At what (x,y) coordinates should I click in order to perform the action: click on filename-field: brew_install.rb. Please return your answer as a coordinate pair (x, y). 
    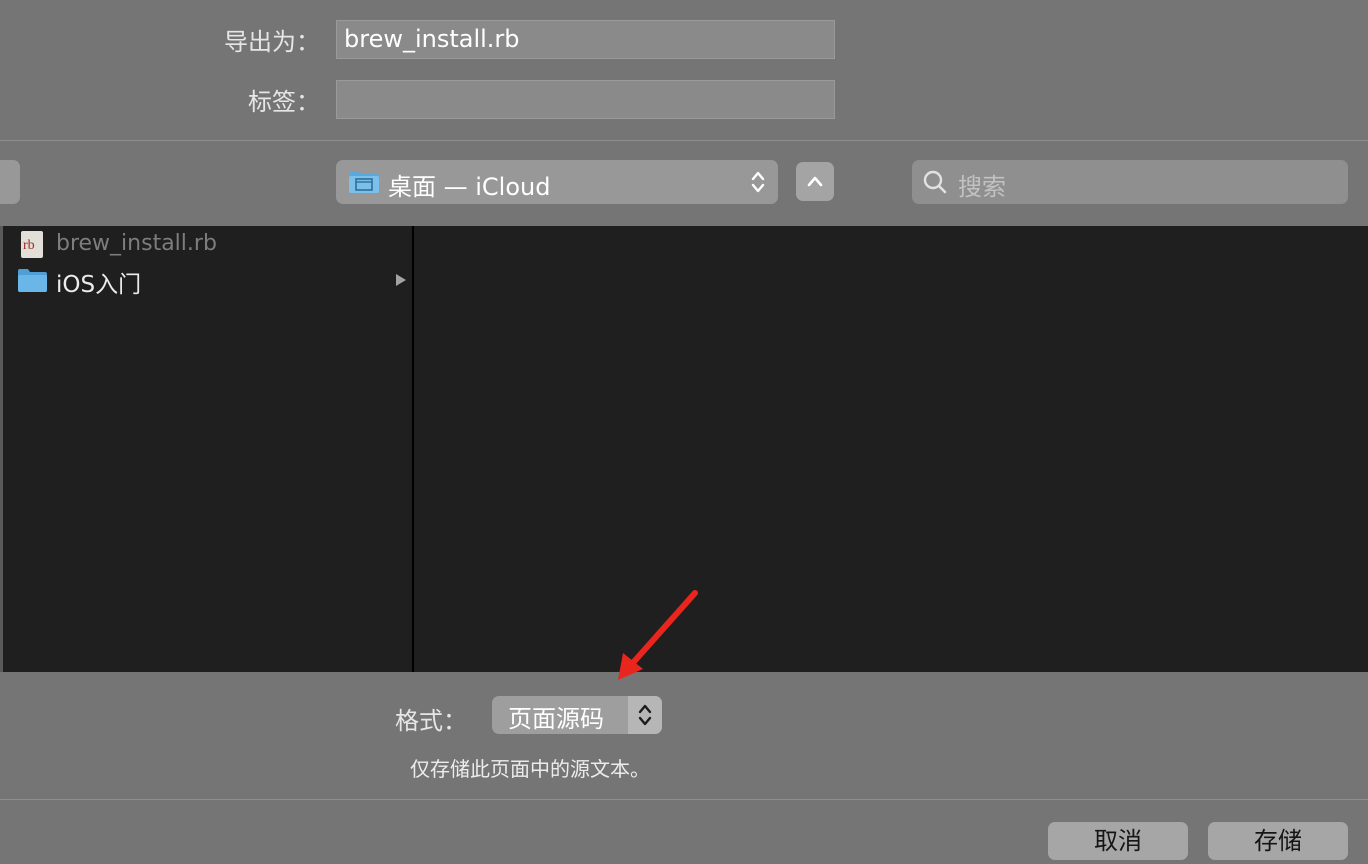
    Looking at the image, I should click on (585, 39).